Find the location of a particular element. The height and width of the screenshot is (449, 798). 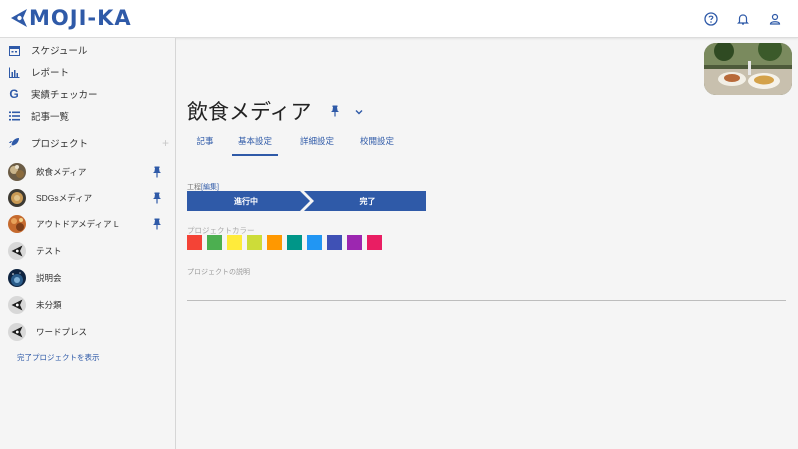

sidebar-item-label: 記事一覧 is located at coordinates (50, 117).